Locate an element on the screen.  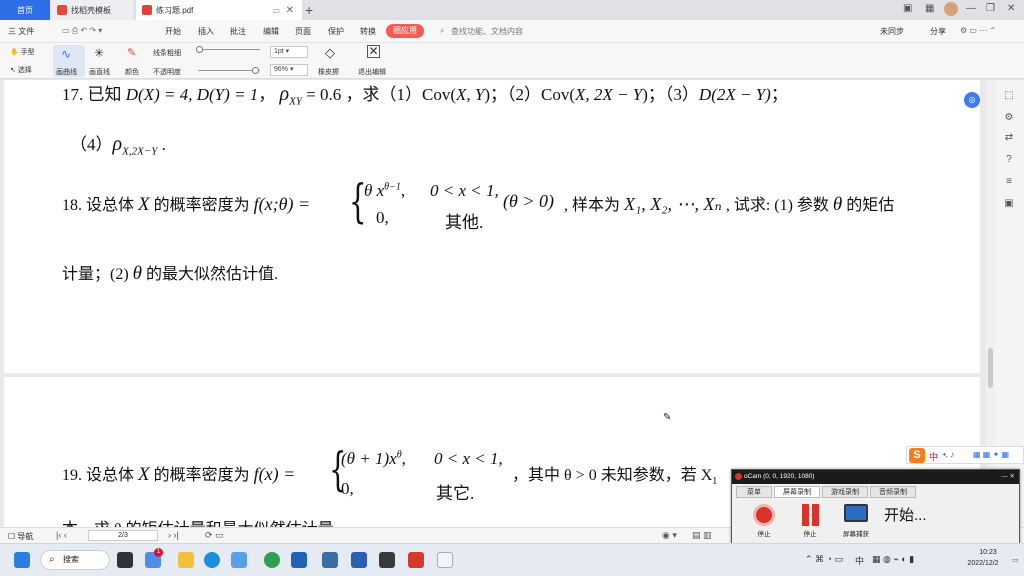
q19-case1-expr: (θ + 1)x is located at coordinates (369, 458).